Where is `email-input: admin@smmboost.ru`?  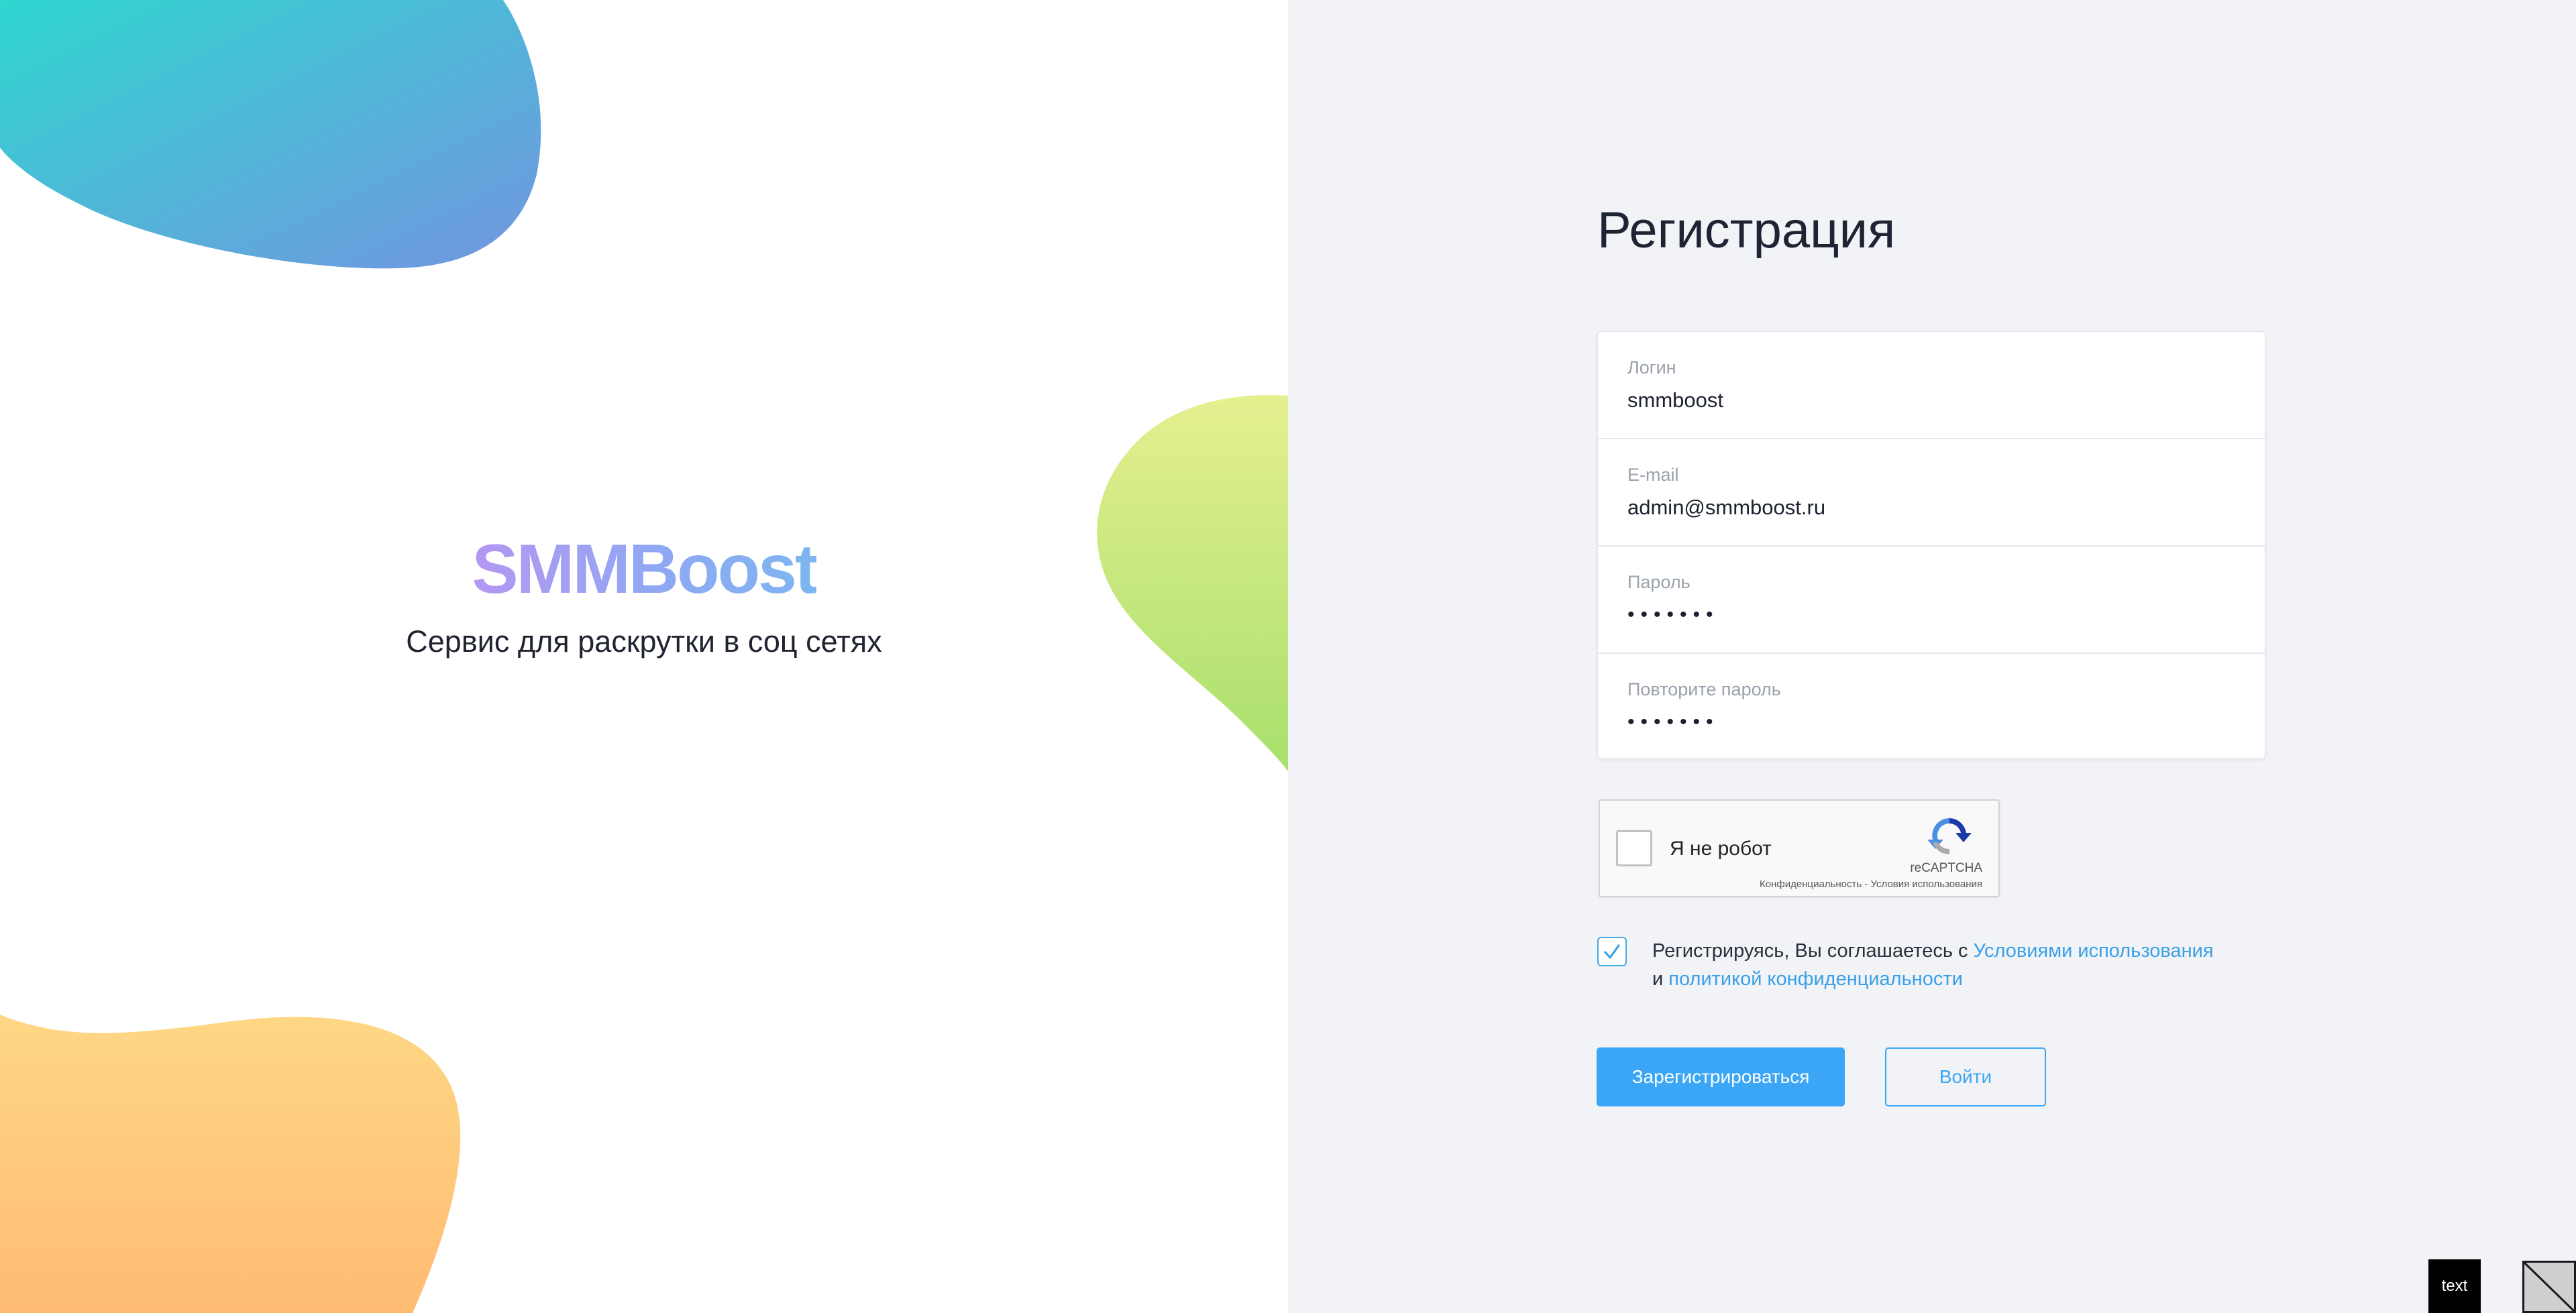
email-input: admin@smmboost.ru is located at coordinates (1931, 508).